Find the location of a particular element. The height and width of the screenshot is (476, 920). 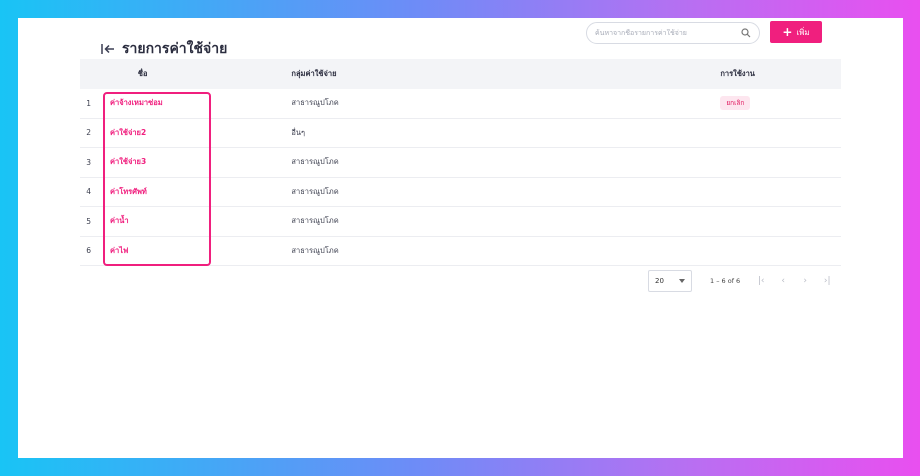

row-index: 3 is located at coordinates (88, 162).